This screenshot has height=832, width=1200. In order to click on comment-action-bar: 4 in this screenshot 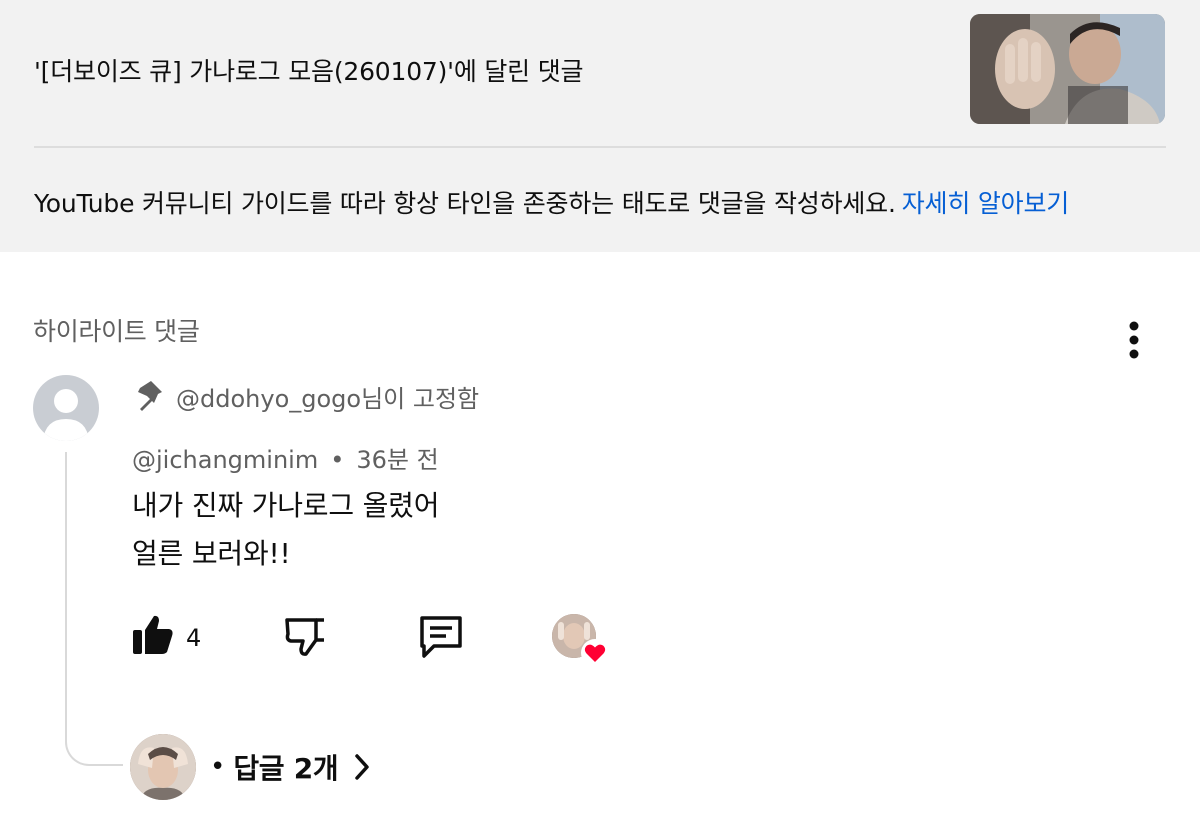, I will do `click(600, 640)`.